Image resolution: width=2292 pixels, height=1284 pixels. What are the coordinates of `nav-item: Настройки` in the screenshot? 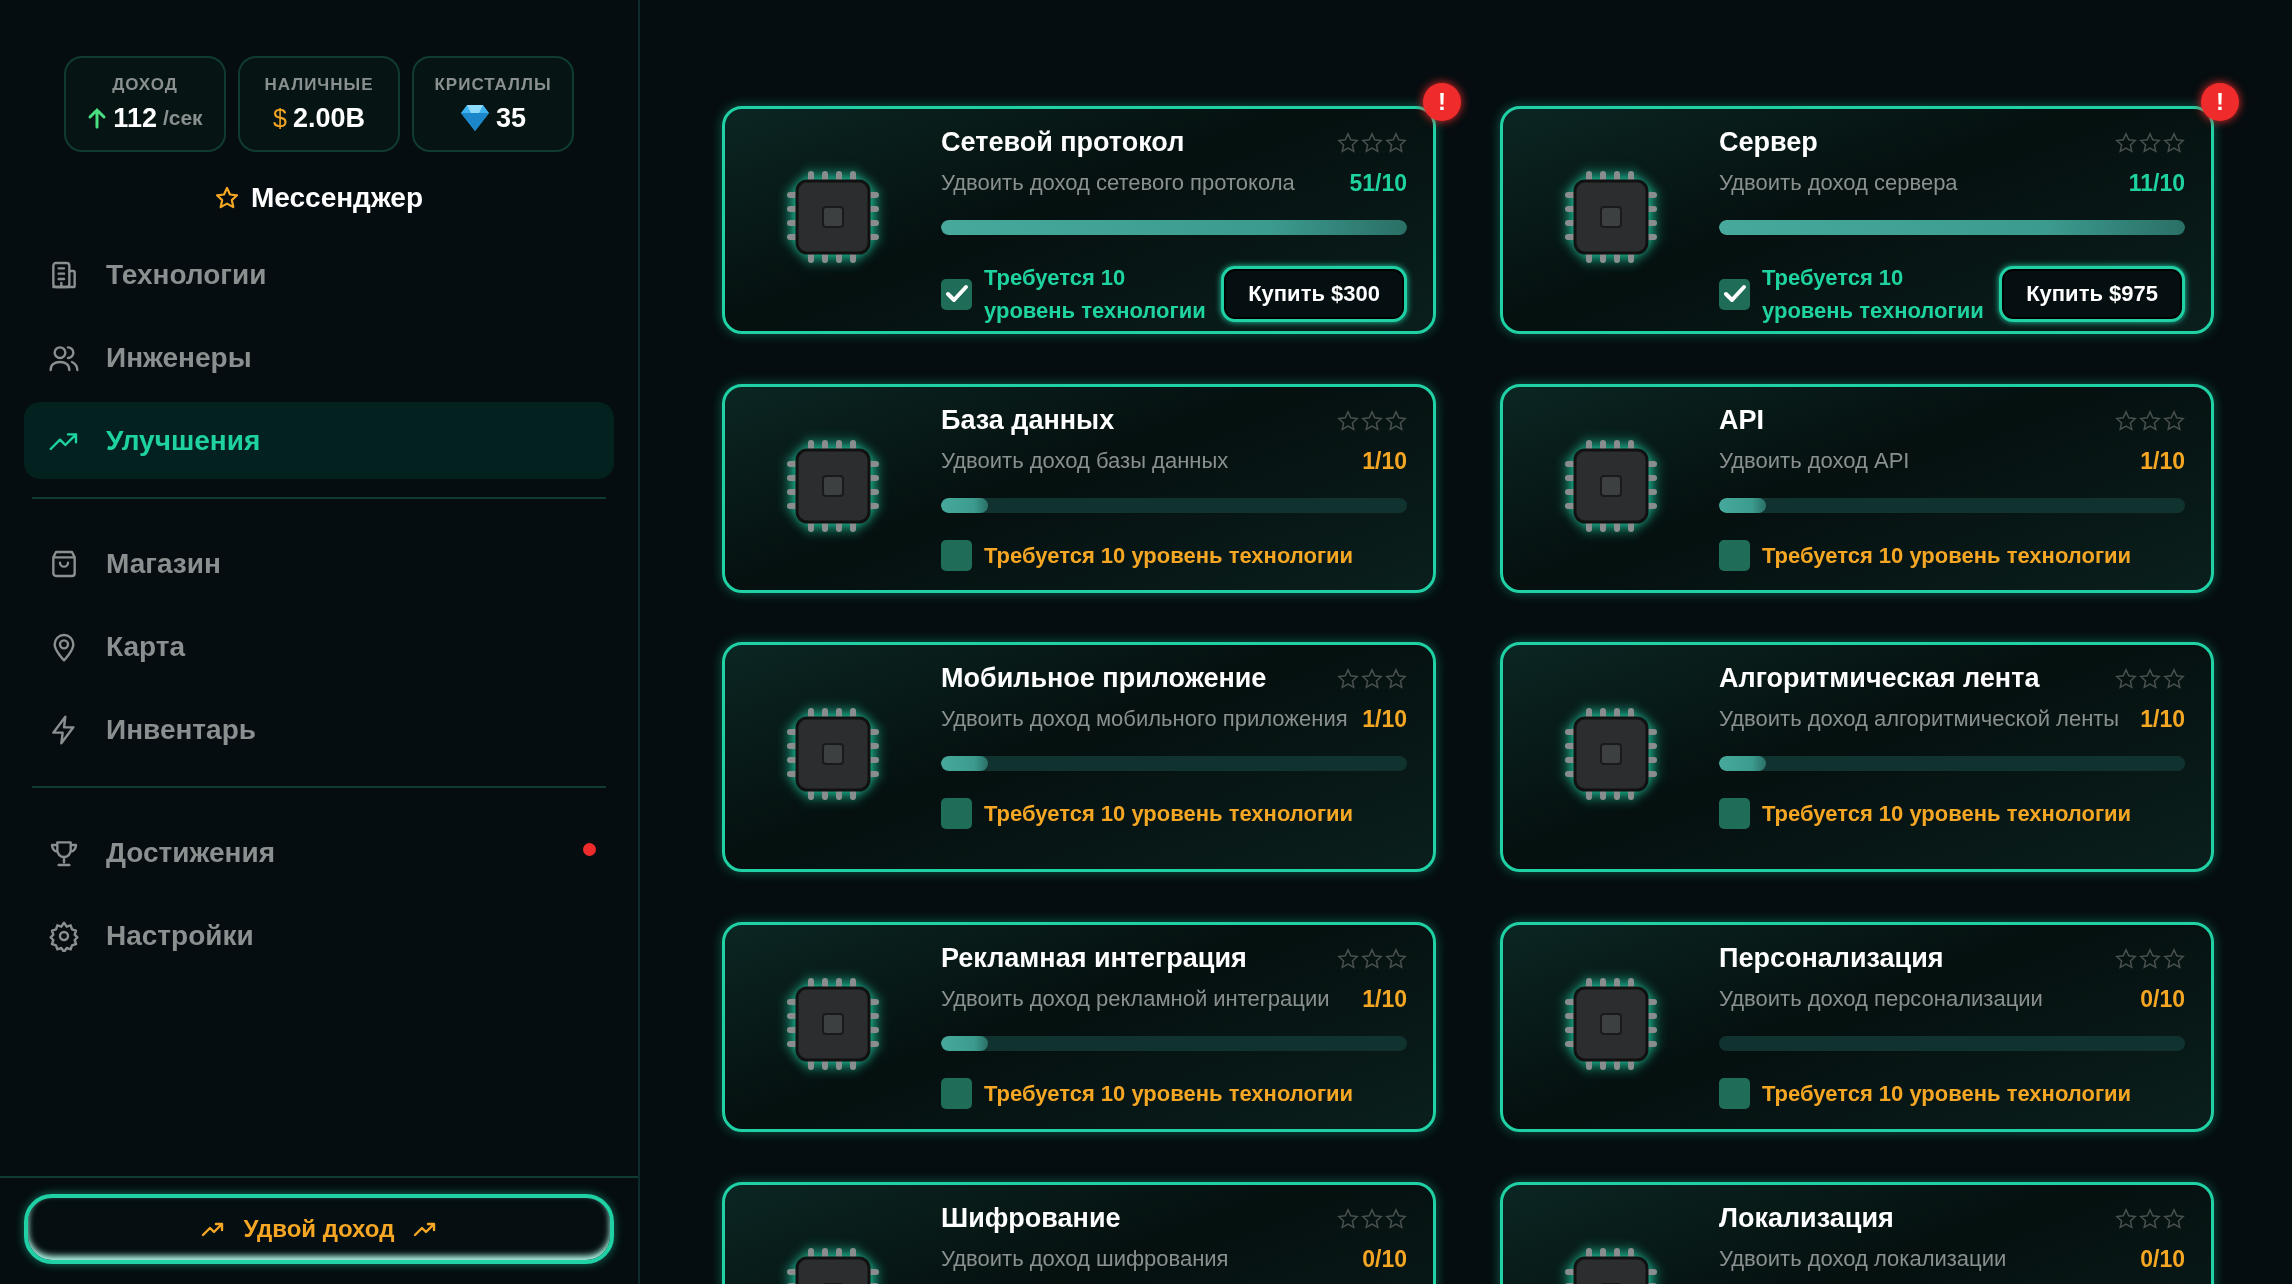 It's located at (319, 935).